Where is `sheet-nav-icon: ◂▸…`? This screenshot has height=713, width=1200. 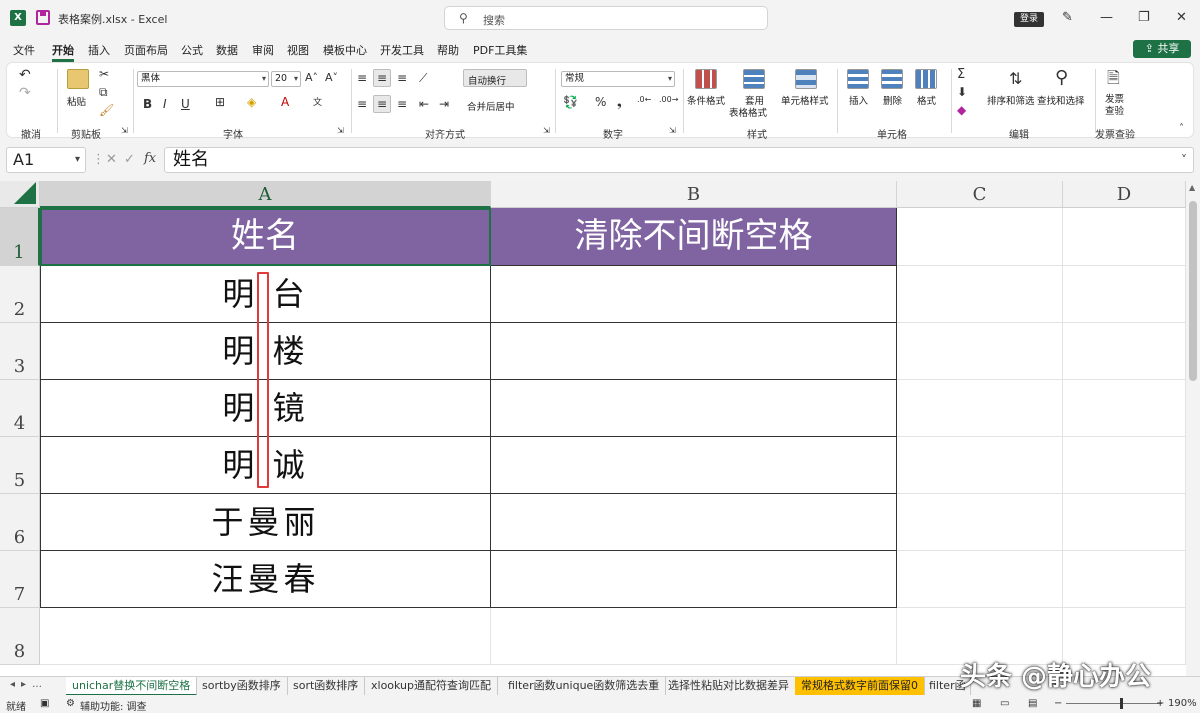
sheet-nav-icon: ◂▸… is located at coordinates (29, 684).